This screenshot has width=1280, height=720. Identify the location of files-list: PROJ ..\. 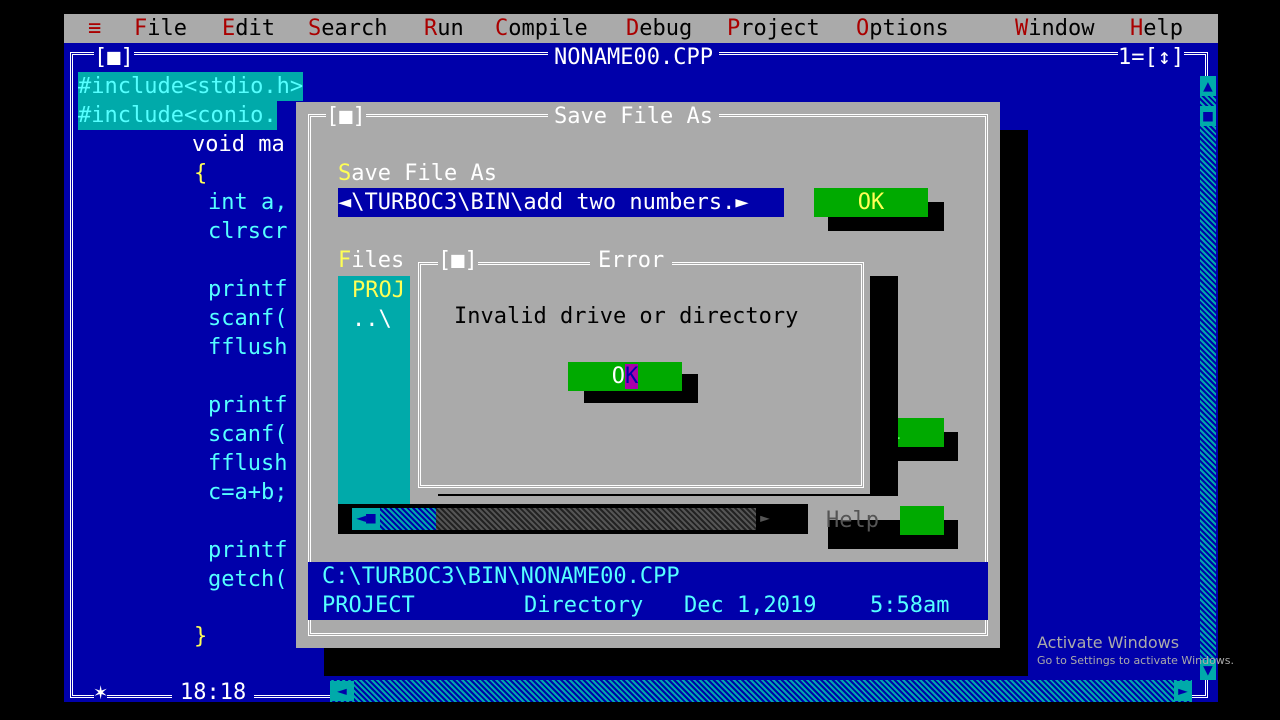
(374, 405).